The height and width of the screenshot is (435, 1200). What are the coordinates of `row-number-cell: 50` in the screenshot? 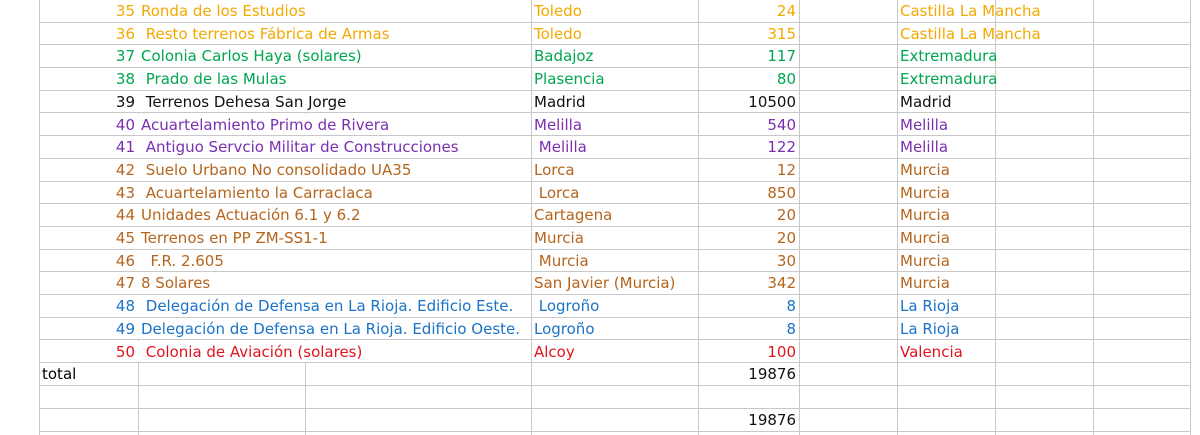 It's located at (88, 352).